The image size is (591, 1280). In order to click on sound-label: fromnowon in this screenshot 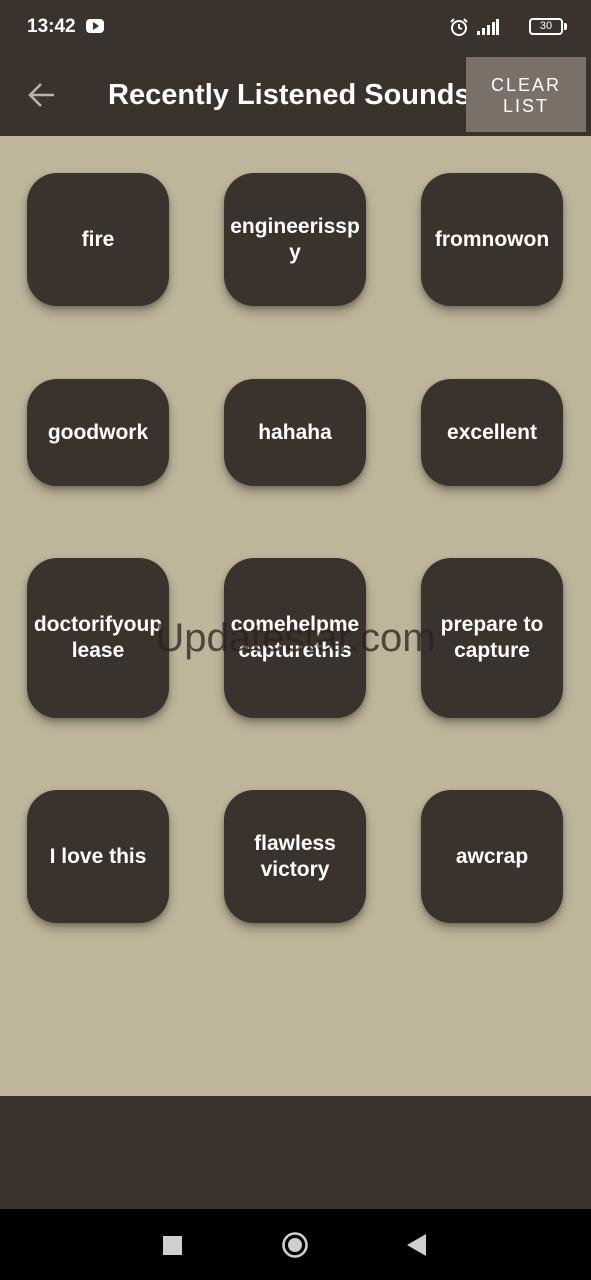, I will do `click(492, 239)`.